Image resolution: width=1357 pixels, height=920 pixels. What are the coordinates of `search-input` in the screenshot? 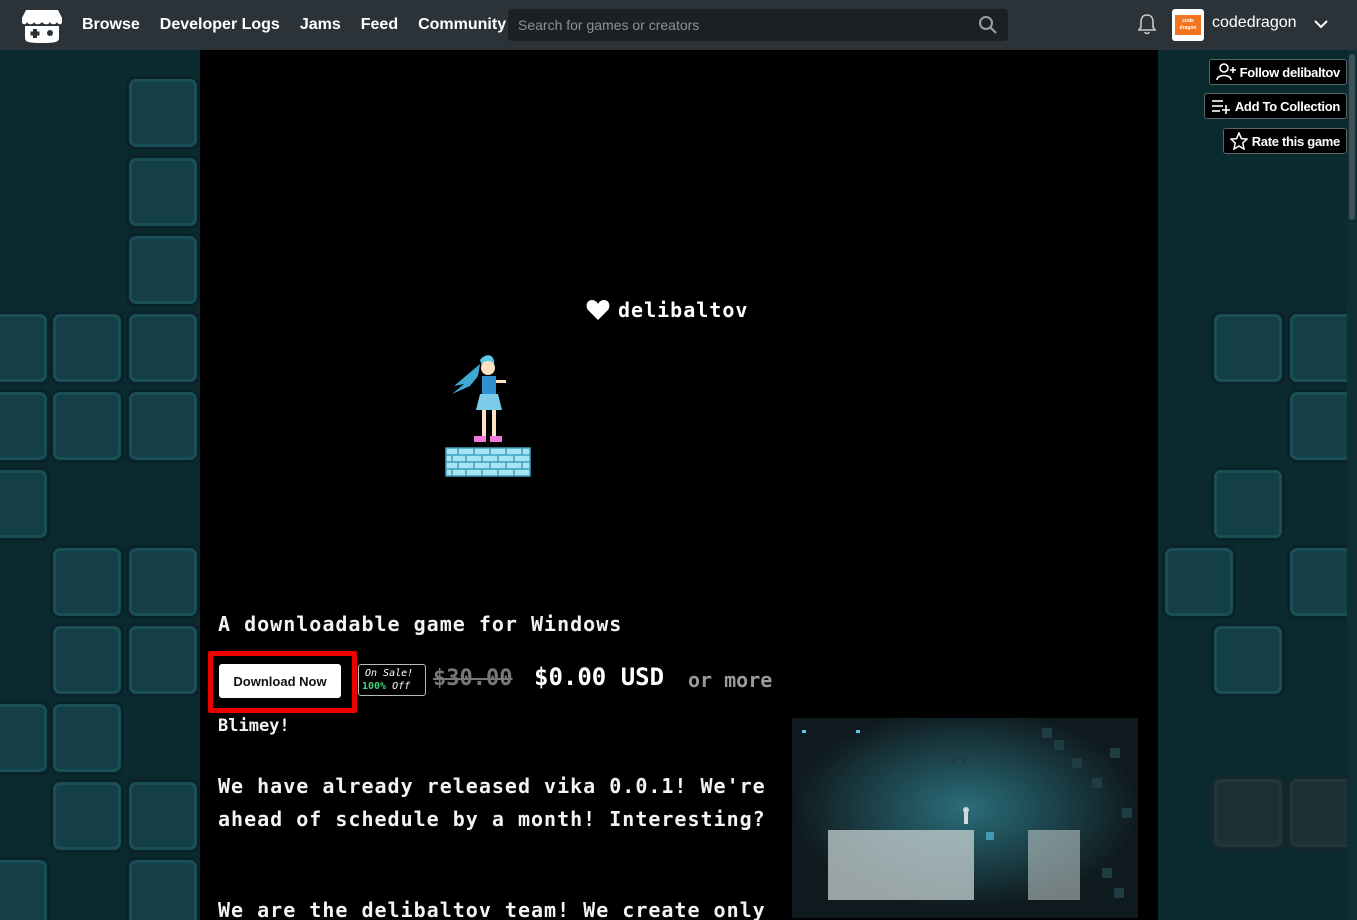 It's located at (758, 25).